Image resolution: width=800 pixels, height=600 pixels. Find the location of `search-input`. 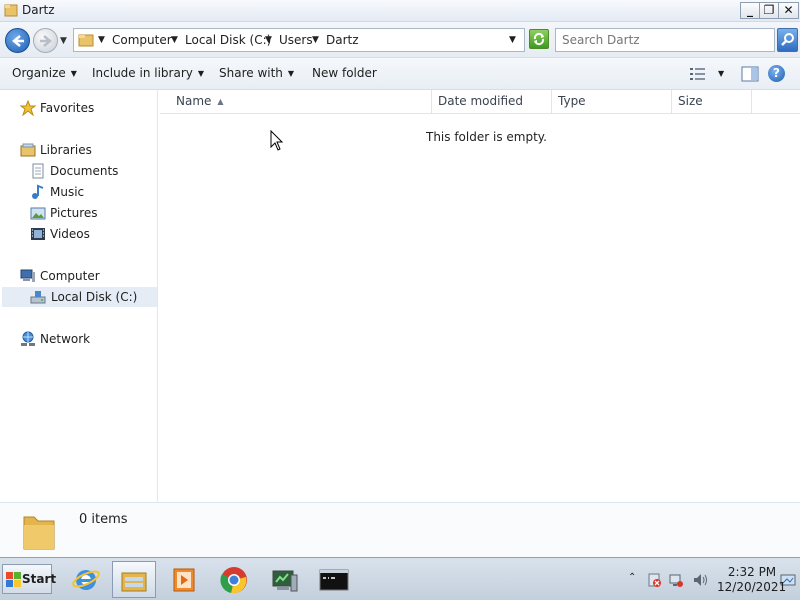

search-input is located at coordinates (662, 40).